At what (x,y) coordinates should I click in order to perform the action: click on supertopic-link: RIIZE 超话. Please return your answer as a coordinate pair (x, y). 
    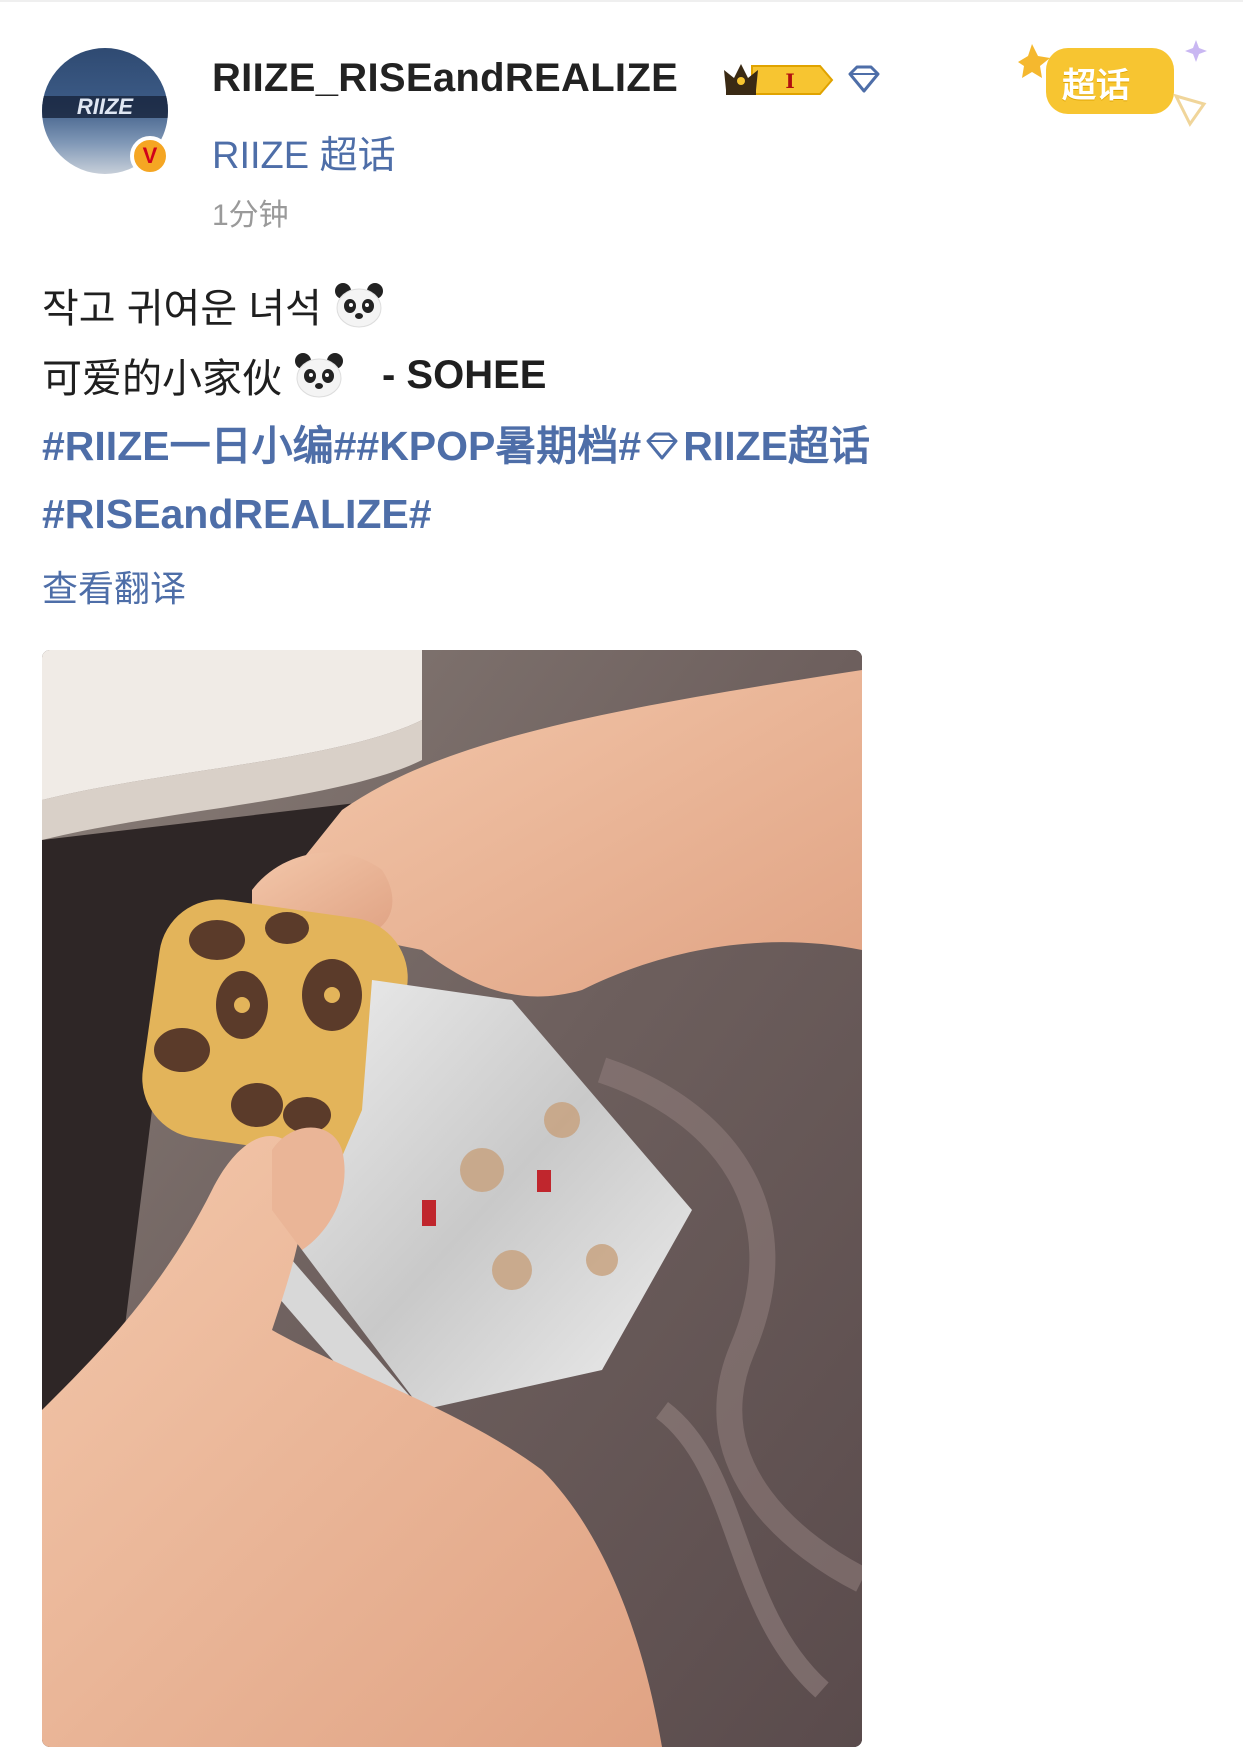
    Looking at the image, I should click on (304, 151).